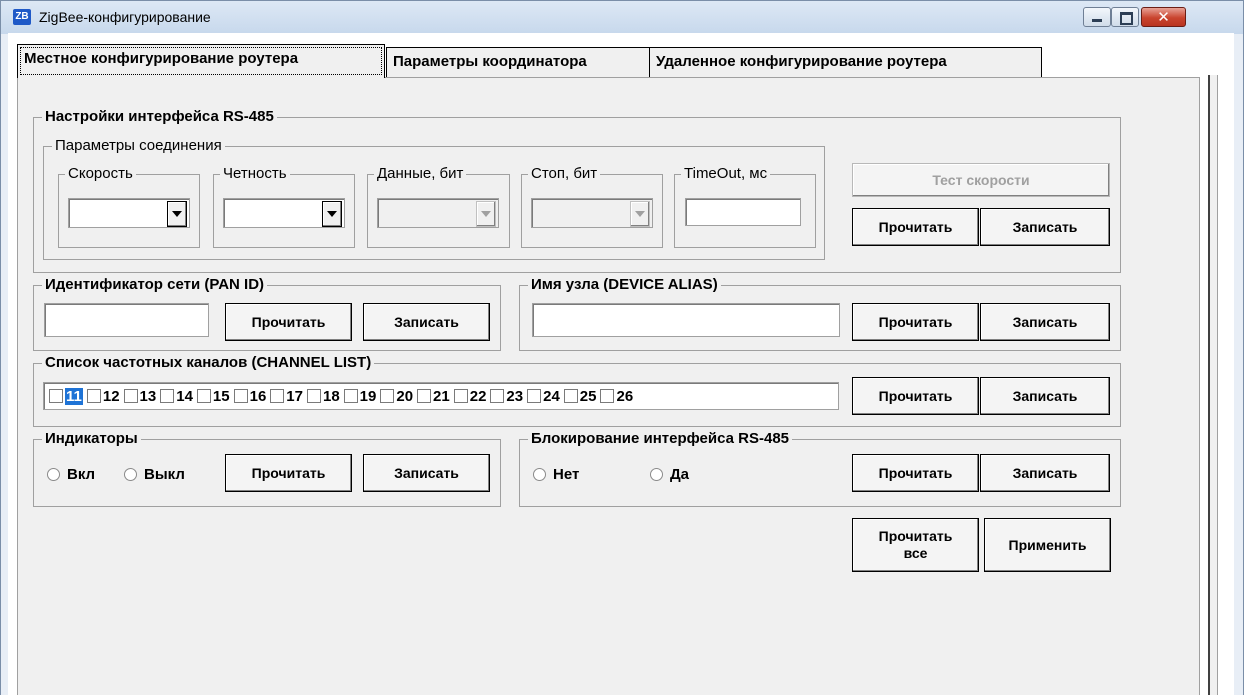  I want to click on pan-id-input, so click(126, 320).